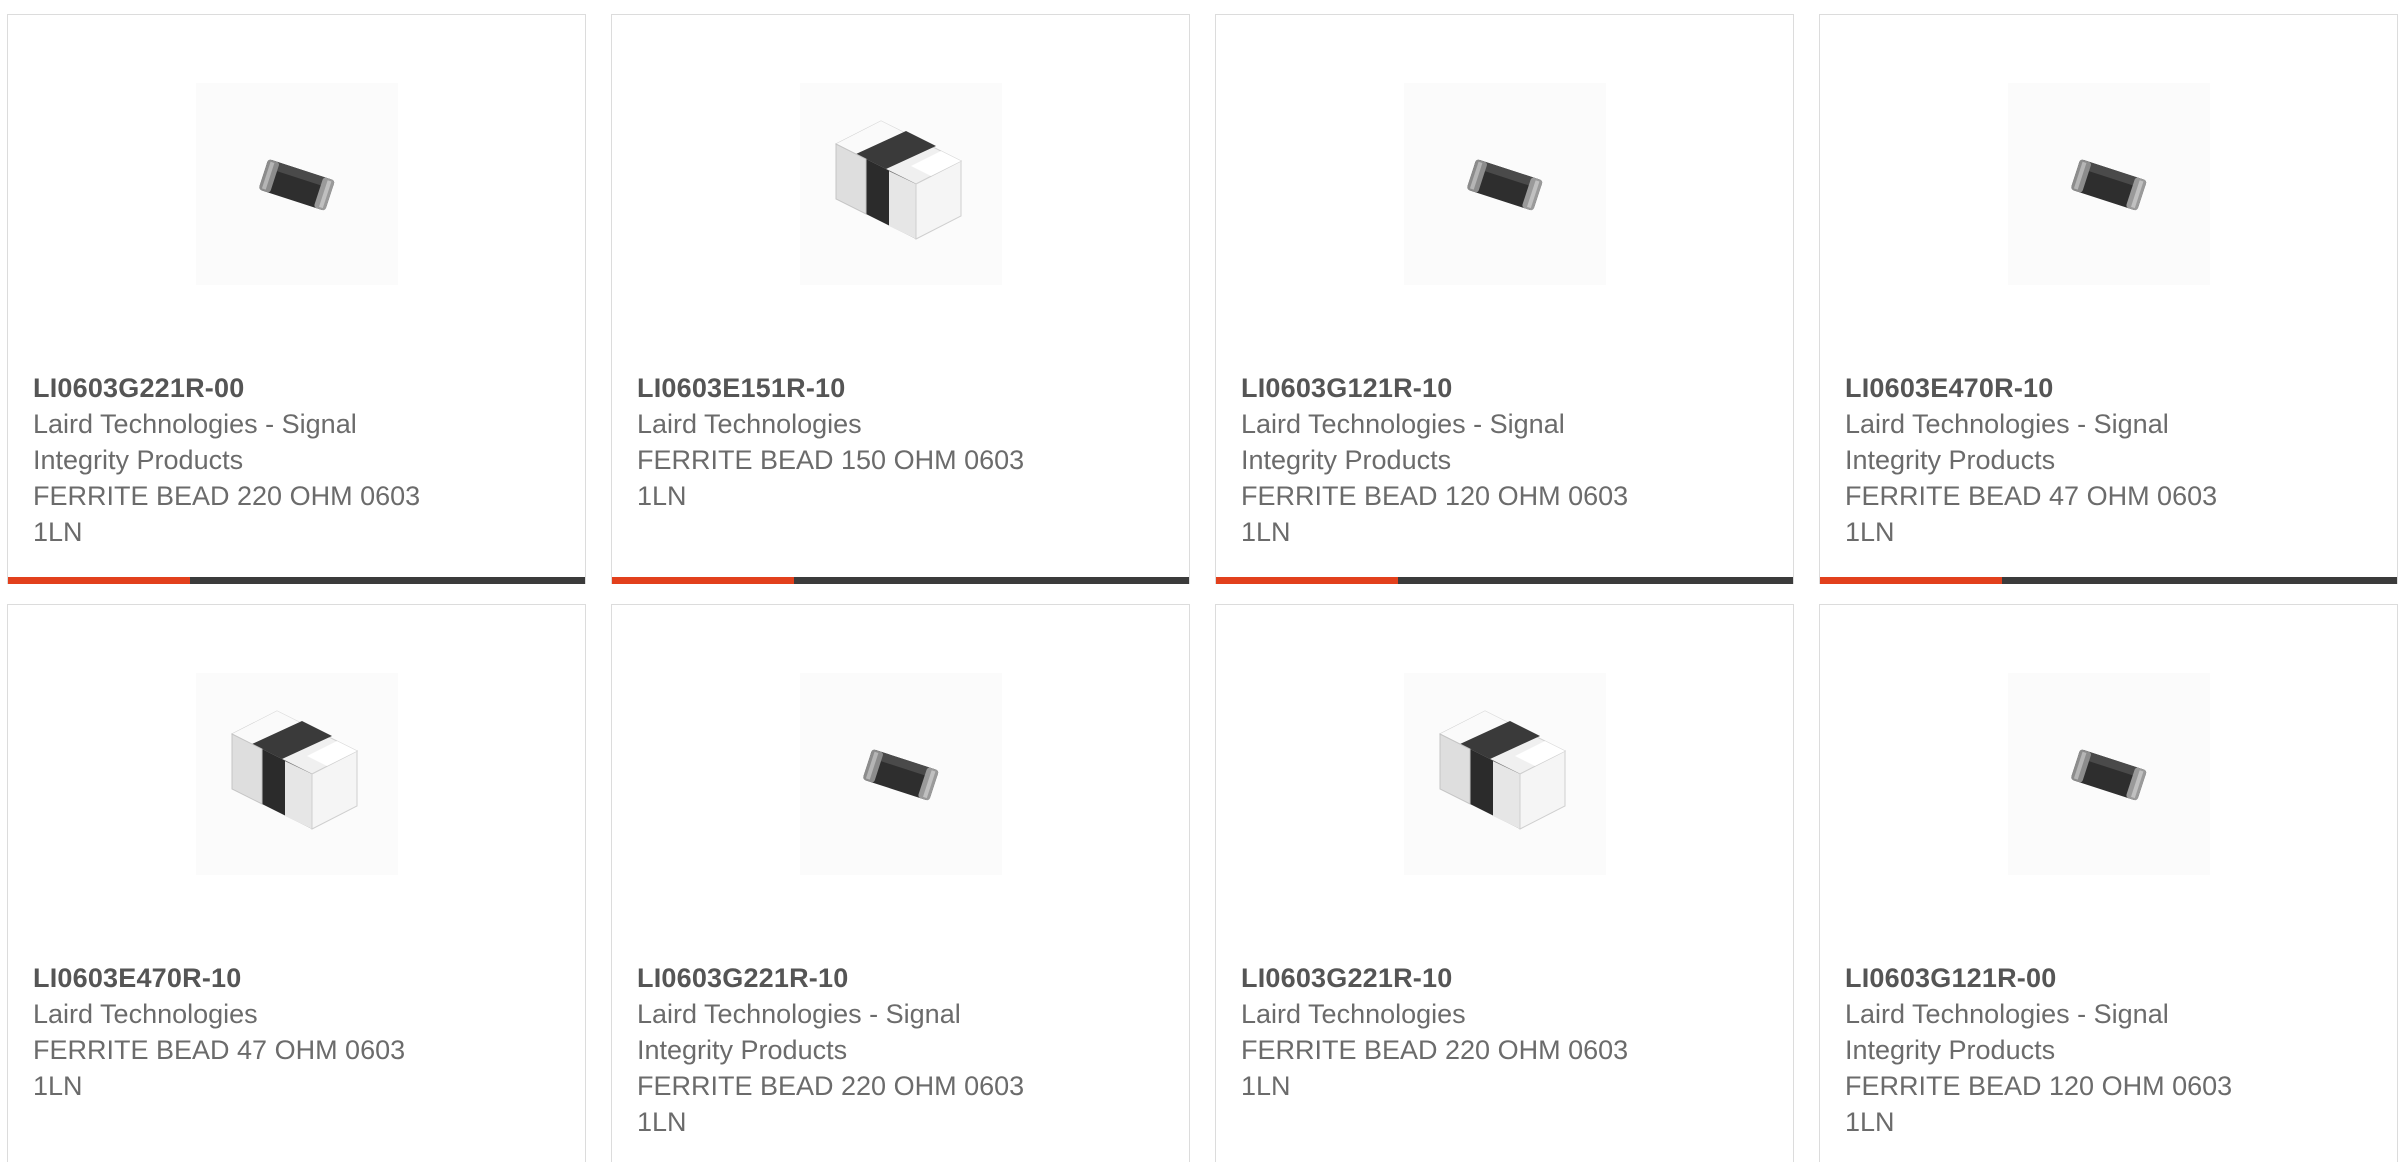 This screenshot has width=2400, height=1162. What do you see at coordinates (831, 478) in the screenshot?
I see `description-label: FERRITE BEAD 150 OHM 0603 1LN` at bounding box center [831, 478].